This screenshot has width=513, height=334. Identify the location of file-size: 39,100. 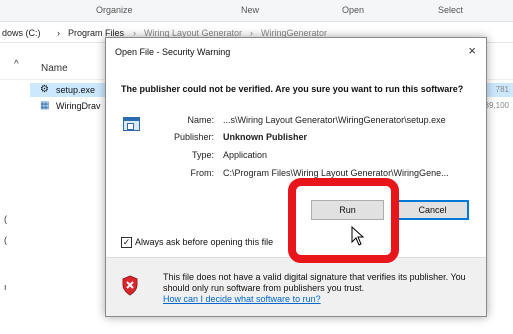
(496, 105).